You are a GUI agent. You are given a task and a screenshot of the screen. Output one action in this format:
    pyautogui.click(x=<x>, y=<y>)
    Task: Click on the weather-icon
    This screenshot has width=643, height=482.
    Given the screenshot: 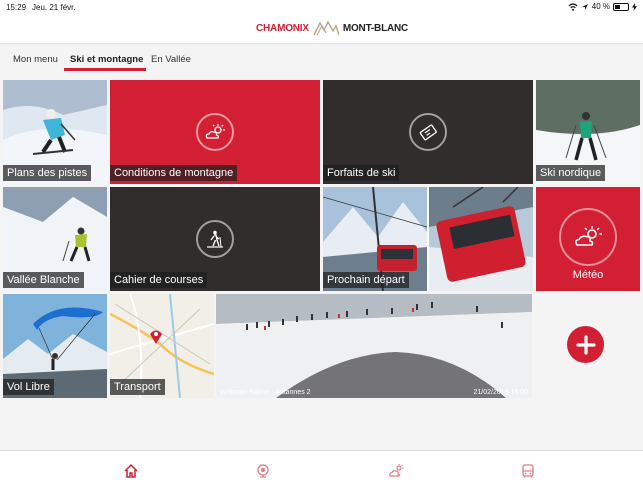 What is the action you would take?
    pyautogui.click(x=588, y=237)
    